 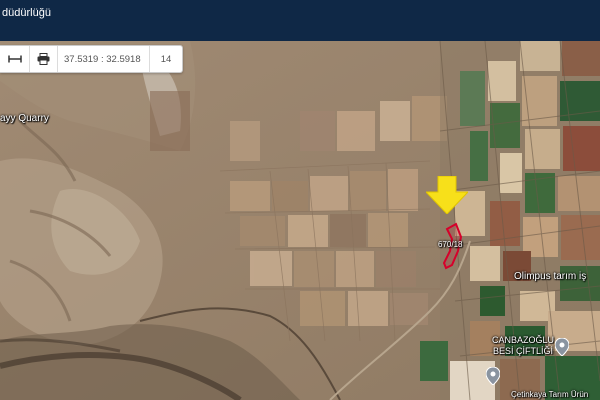 What do you see at coordinates (550, 276) in the screenshot?
I see `map-label-olimpus: Olimpus tarım iş` at bounding box center [550, 276].